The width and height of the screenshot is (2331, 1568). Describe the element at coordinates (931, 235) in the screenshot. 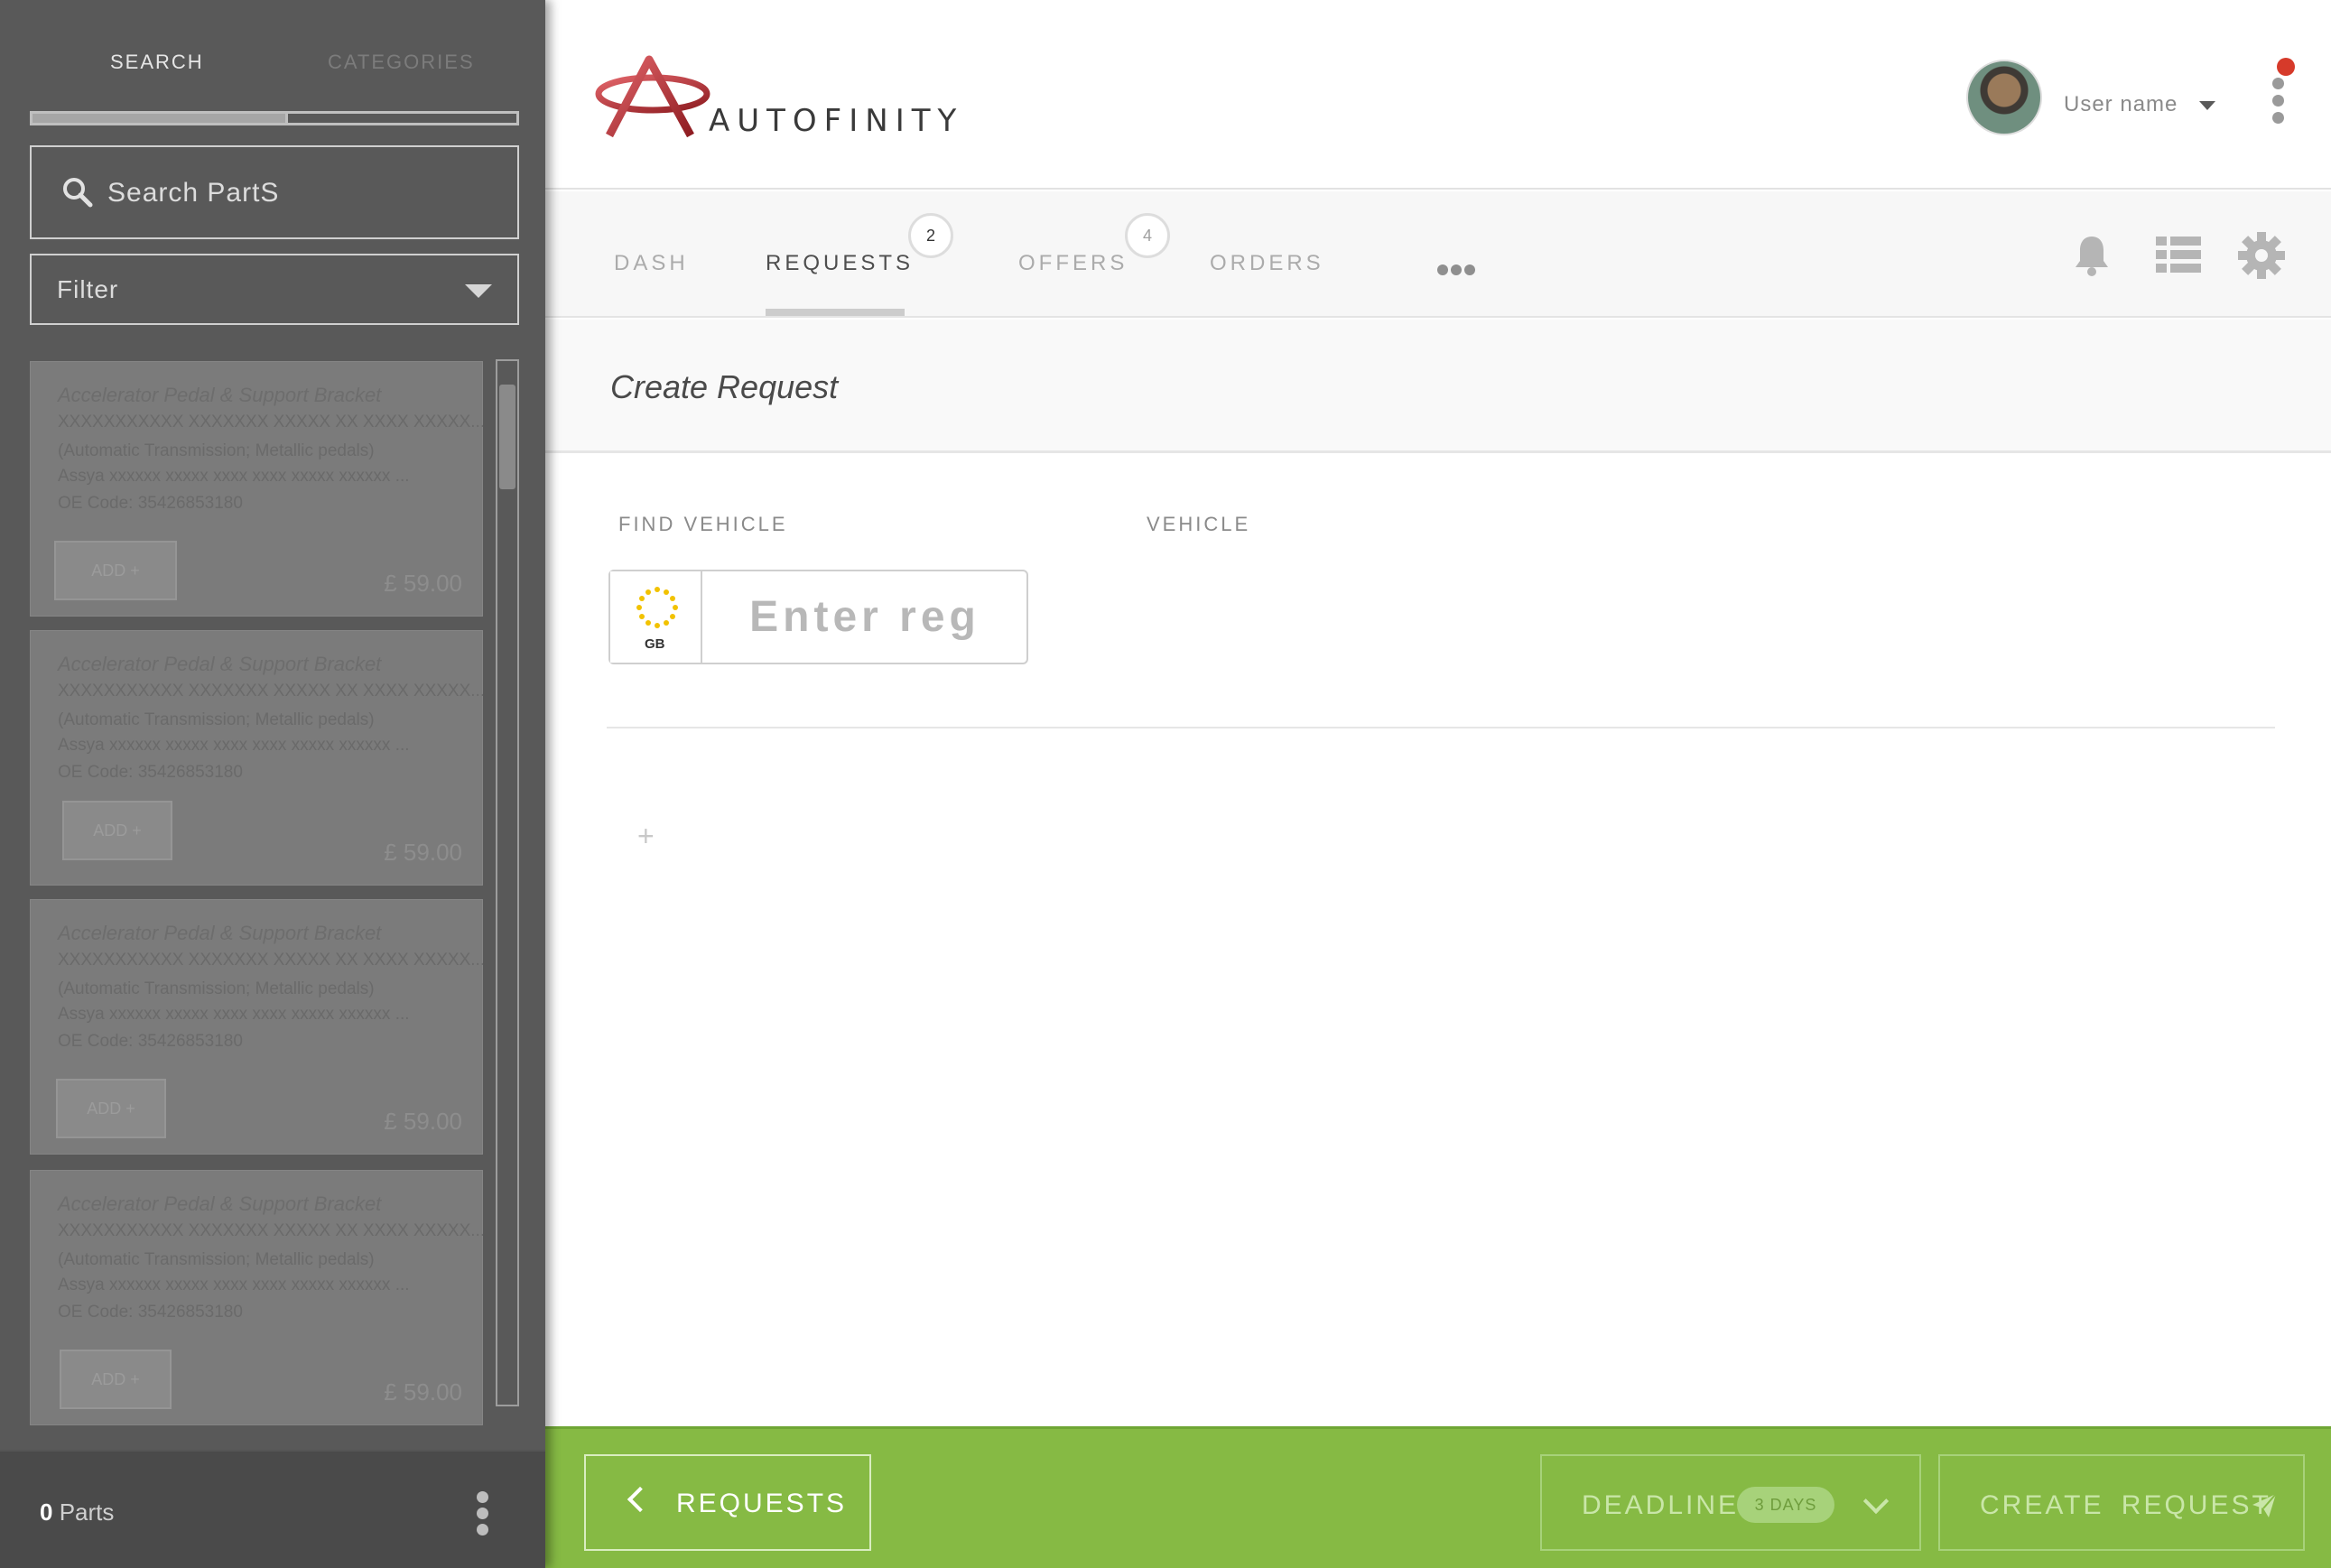

I see `requests-badge: 2` at that location.